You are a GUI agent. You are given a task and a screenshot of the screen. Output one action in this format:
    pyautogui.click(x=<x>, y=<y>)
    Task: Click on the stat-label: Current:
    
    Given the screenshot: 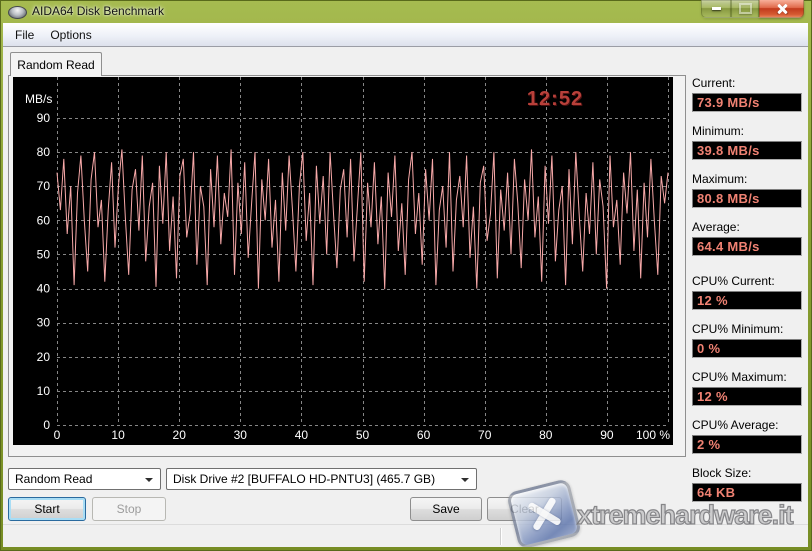 What is the action you would take?
    pyautogui.click(x=714, y=83)
    